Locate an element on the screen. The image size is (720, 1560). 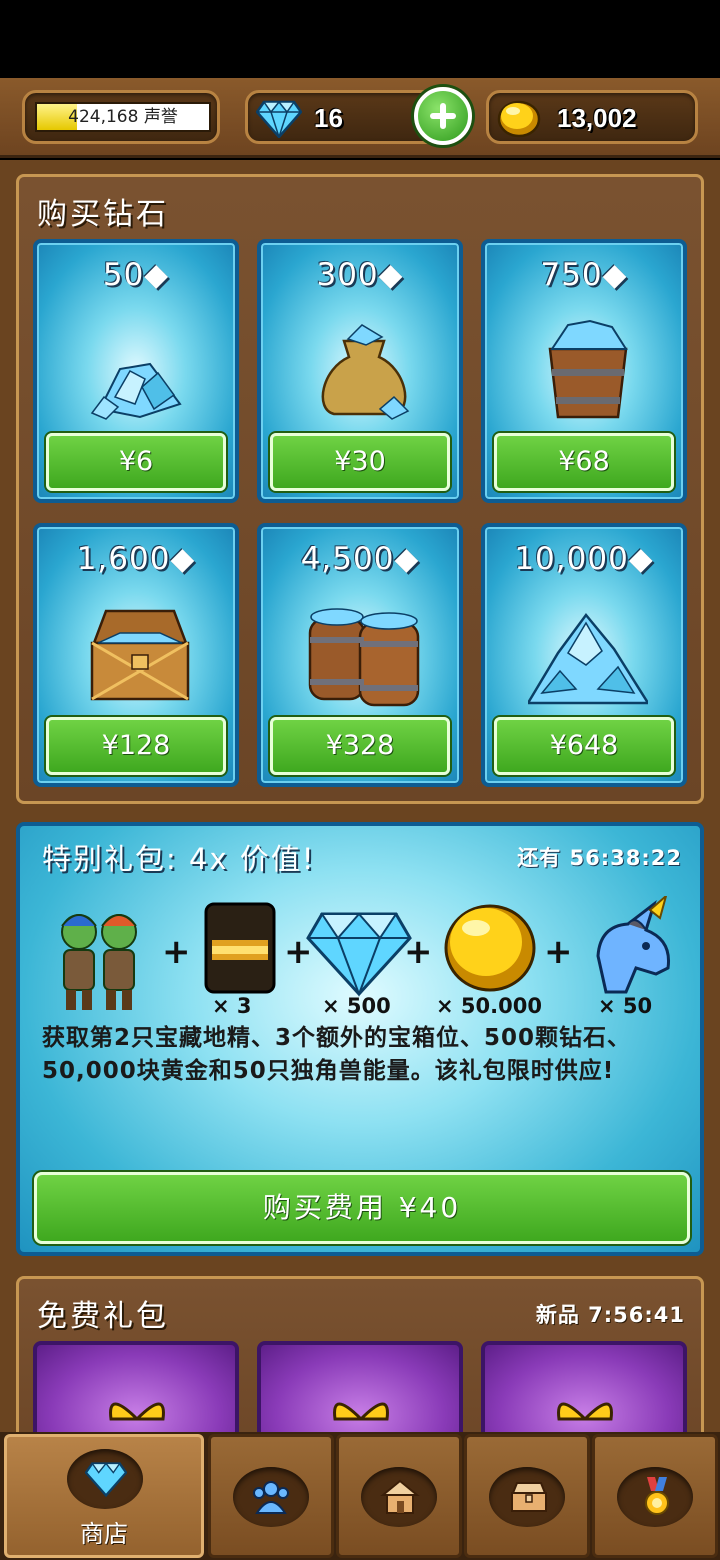
add-gems-button is located at coordinates (443, 116).